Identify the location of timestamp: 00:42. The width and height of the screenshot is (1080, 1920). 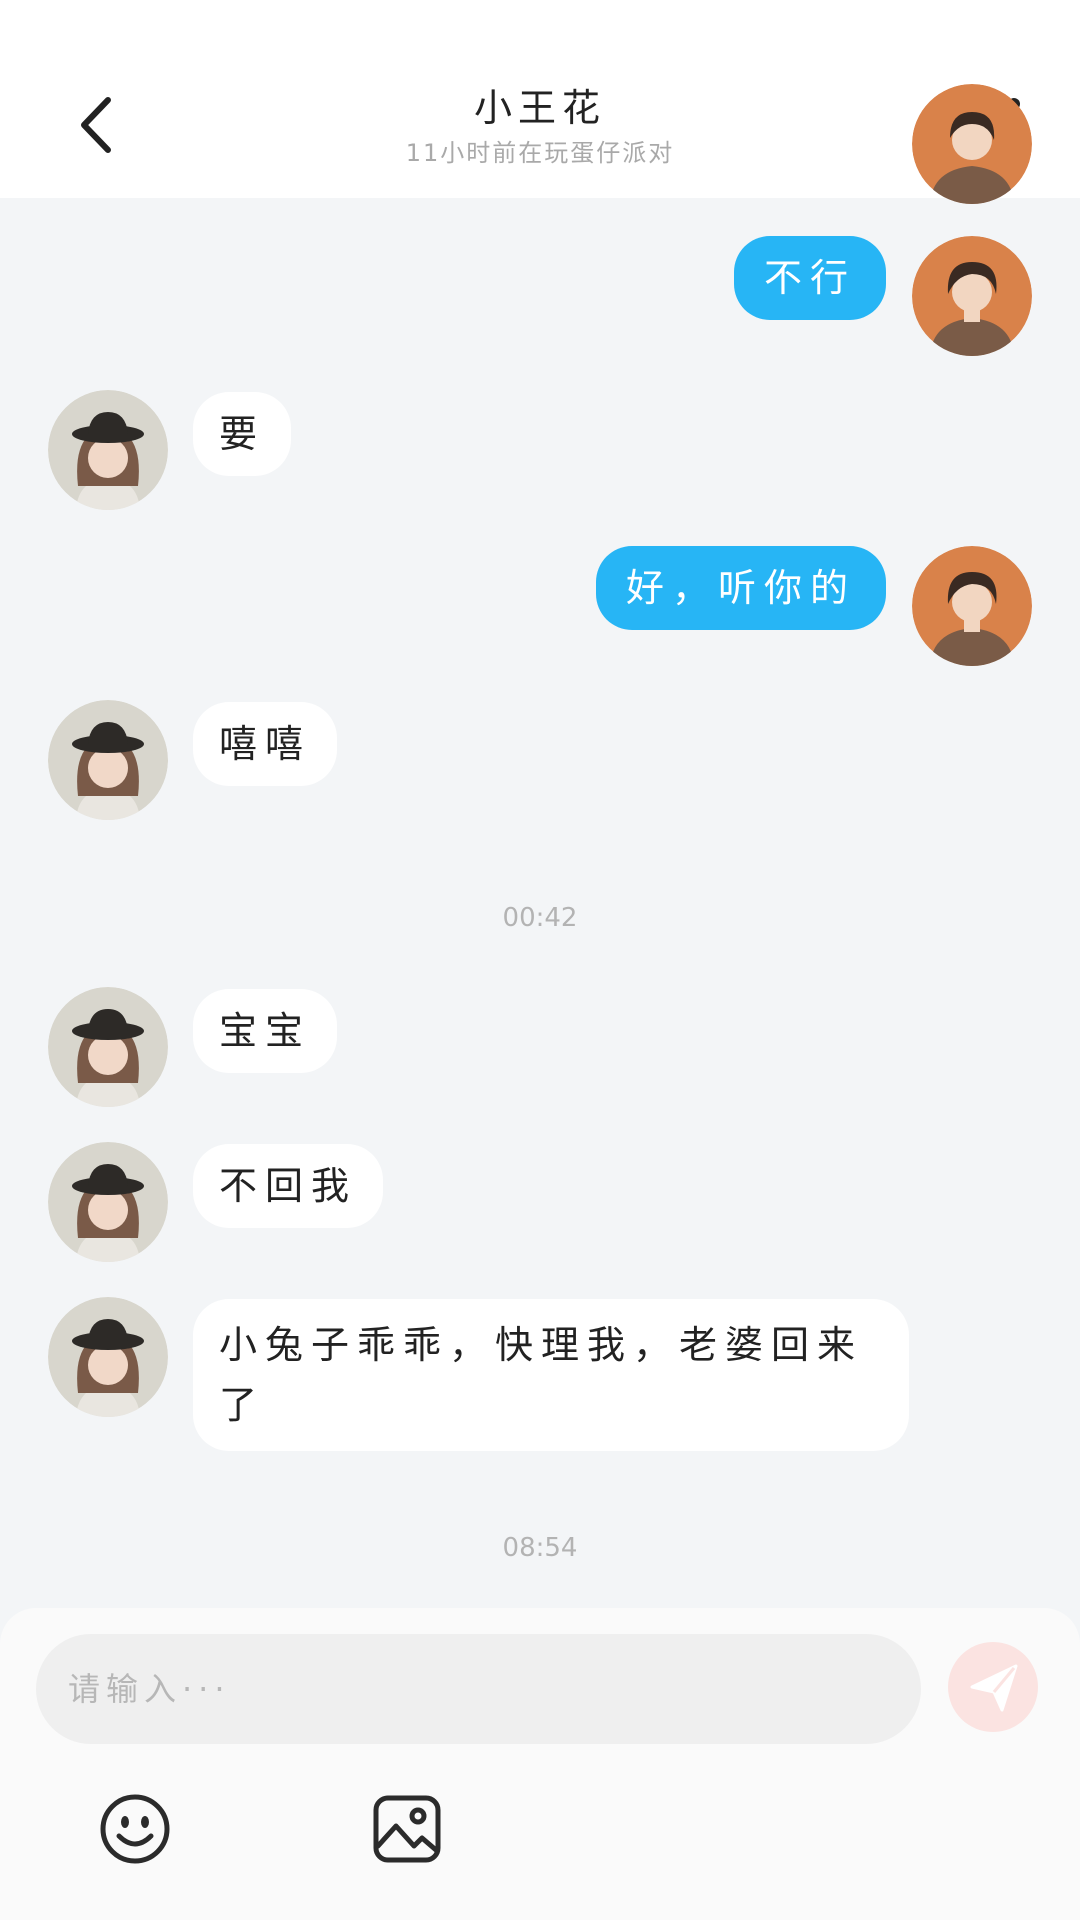
(540, 918).